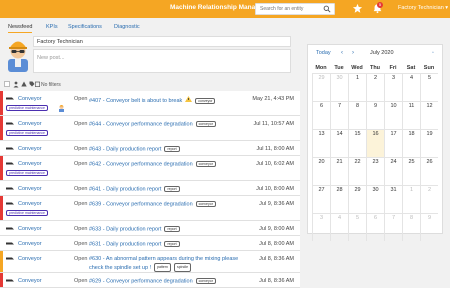 The image size is (450, 288). Describe the element at coordinates (125, 229) in the screenshot. I see `feed-item-issue: #633 - Daily production report` at that location.